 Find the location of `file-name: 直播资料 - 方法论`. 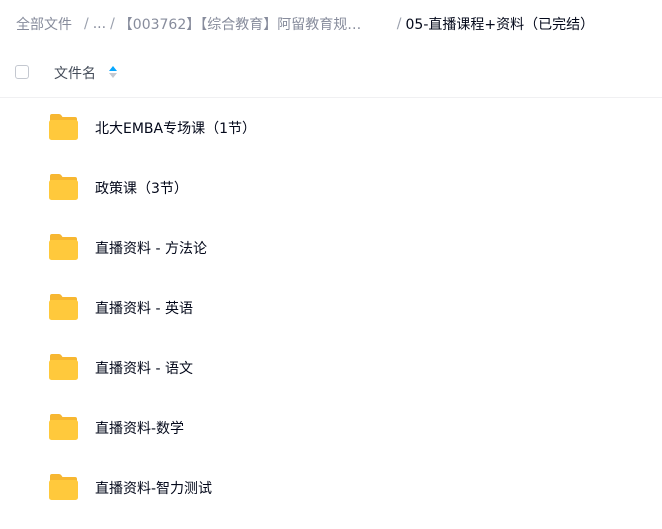

file-name: 直播资料 - 方法论 is located at coordinates (151, 248).